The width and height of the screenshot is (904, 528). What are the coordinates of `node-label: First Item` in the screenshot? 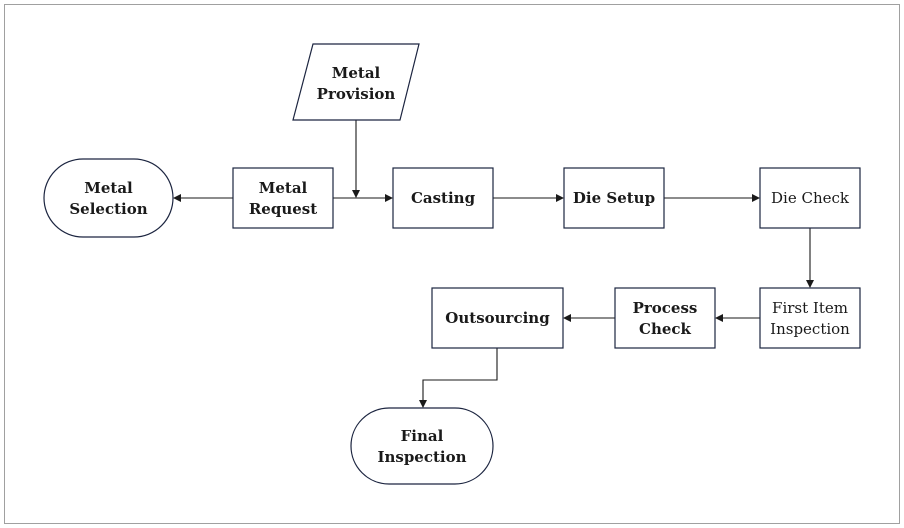 It's located at (810, 308).